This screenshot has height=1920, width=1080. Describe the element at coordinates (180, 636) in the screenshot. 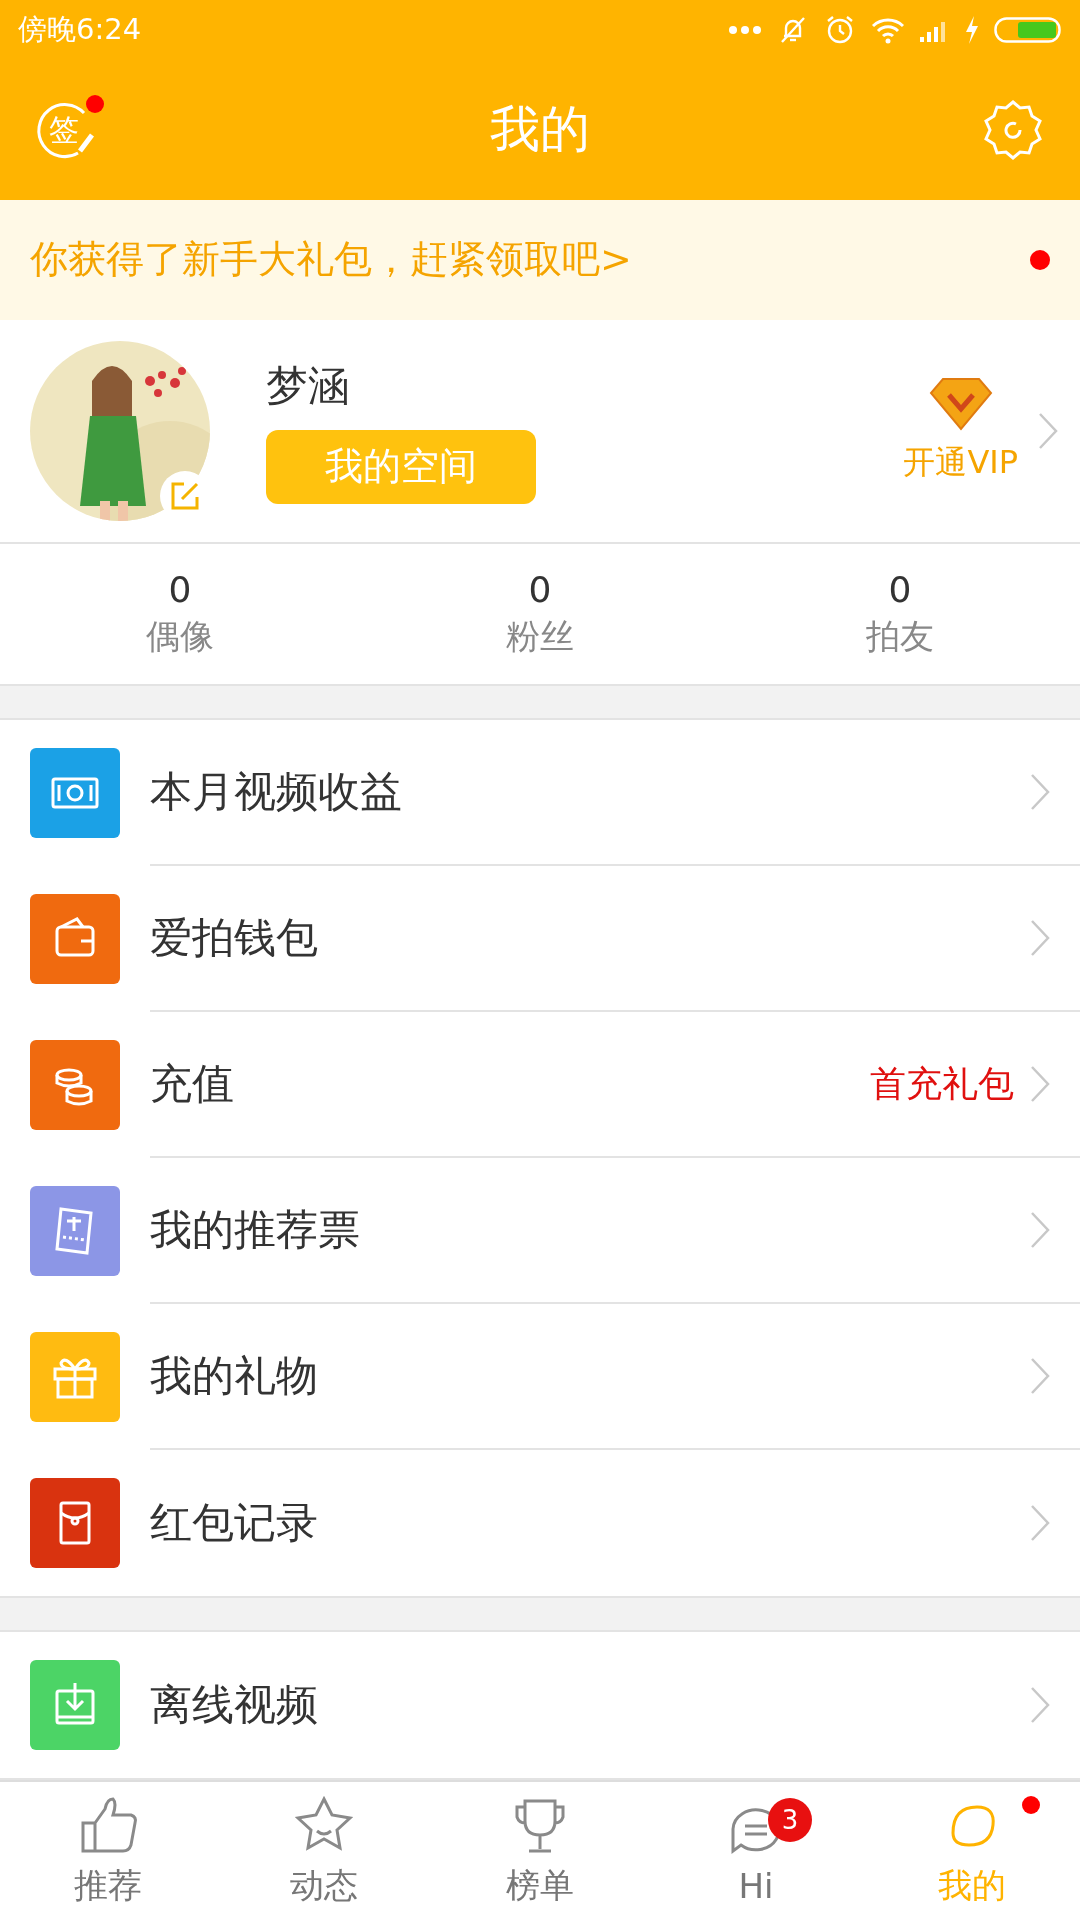

I see `stat-label: 偶像` at that location.